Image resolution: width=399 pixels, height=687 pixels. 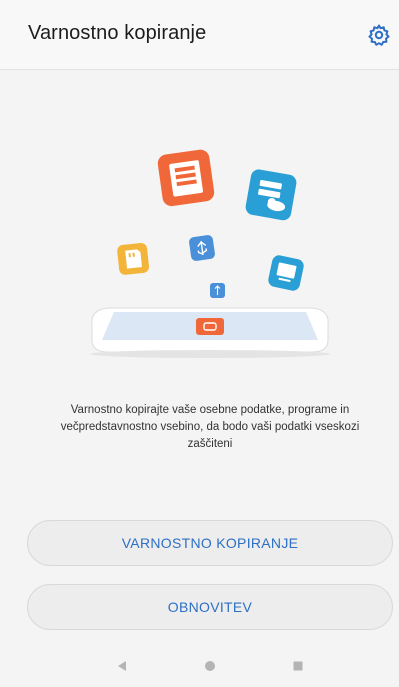 I want to click on usb-icon, so click(x=202, y=248).